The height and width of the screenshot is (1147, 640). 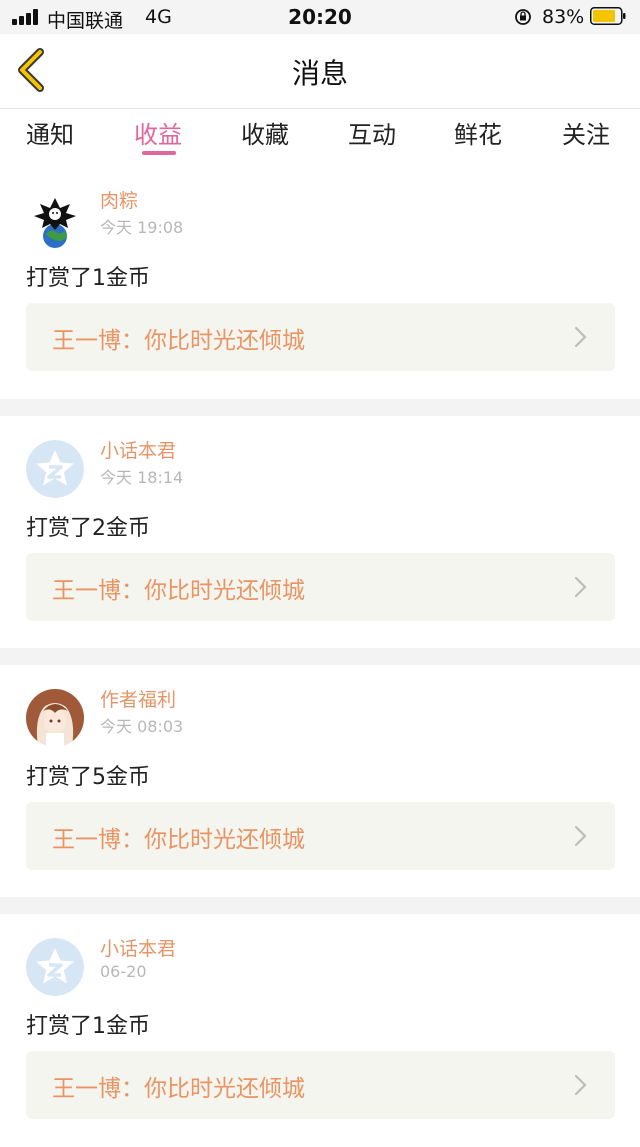 I want to click on reward-text: 打赏了2金币, so click(x=88, y=528).